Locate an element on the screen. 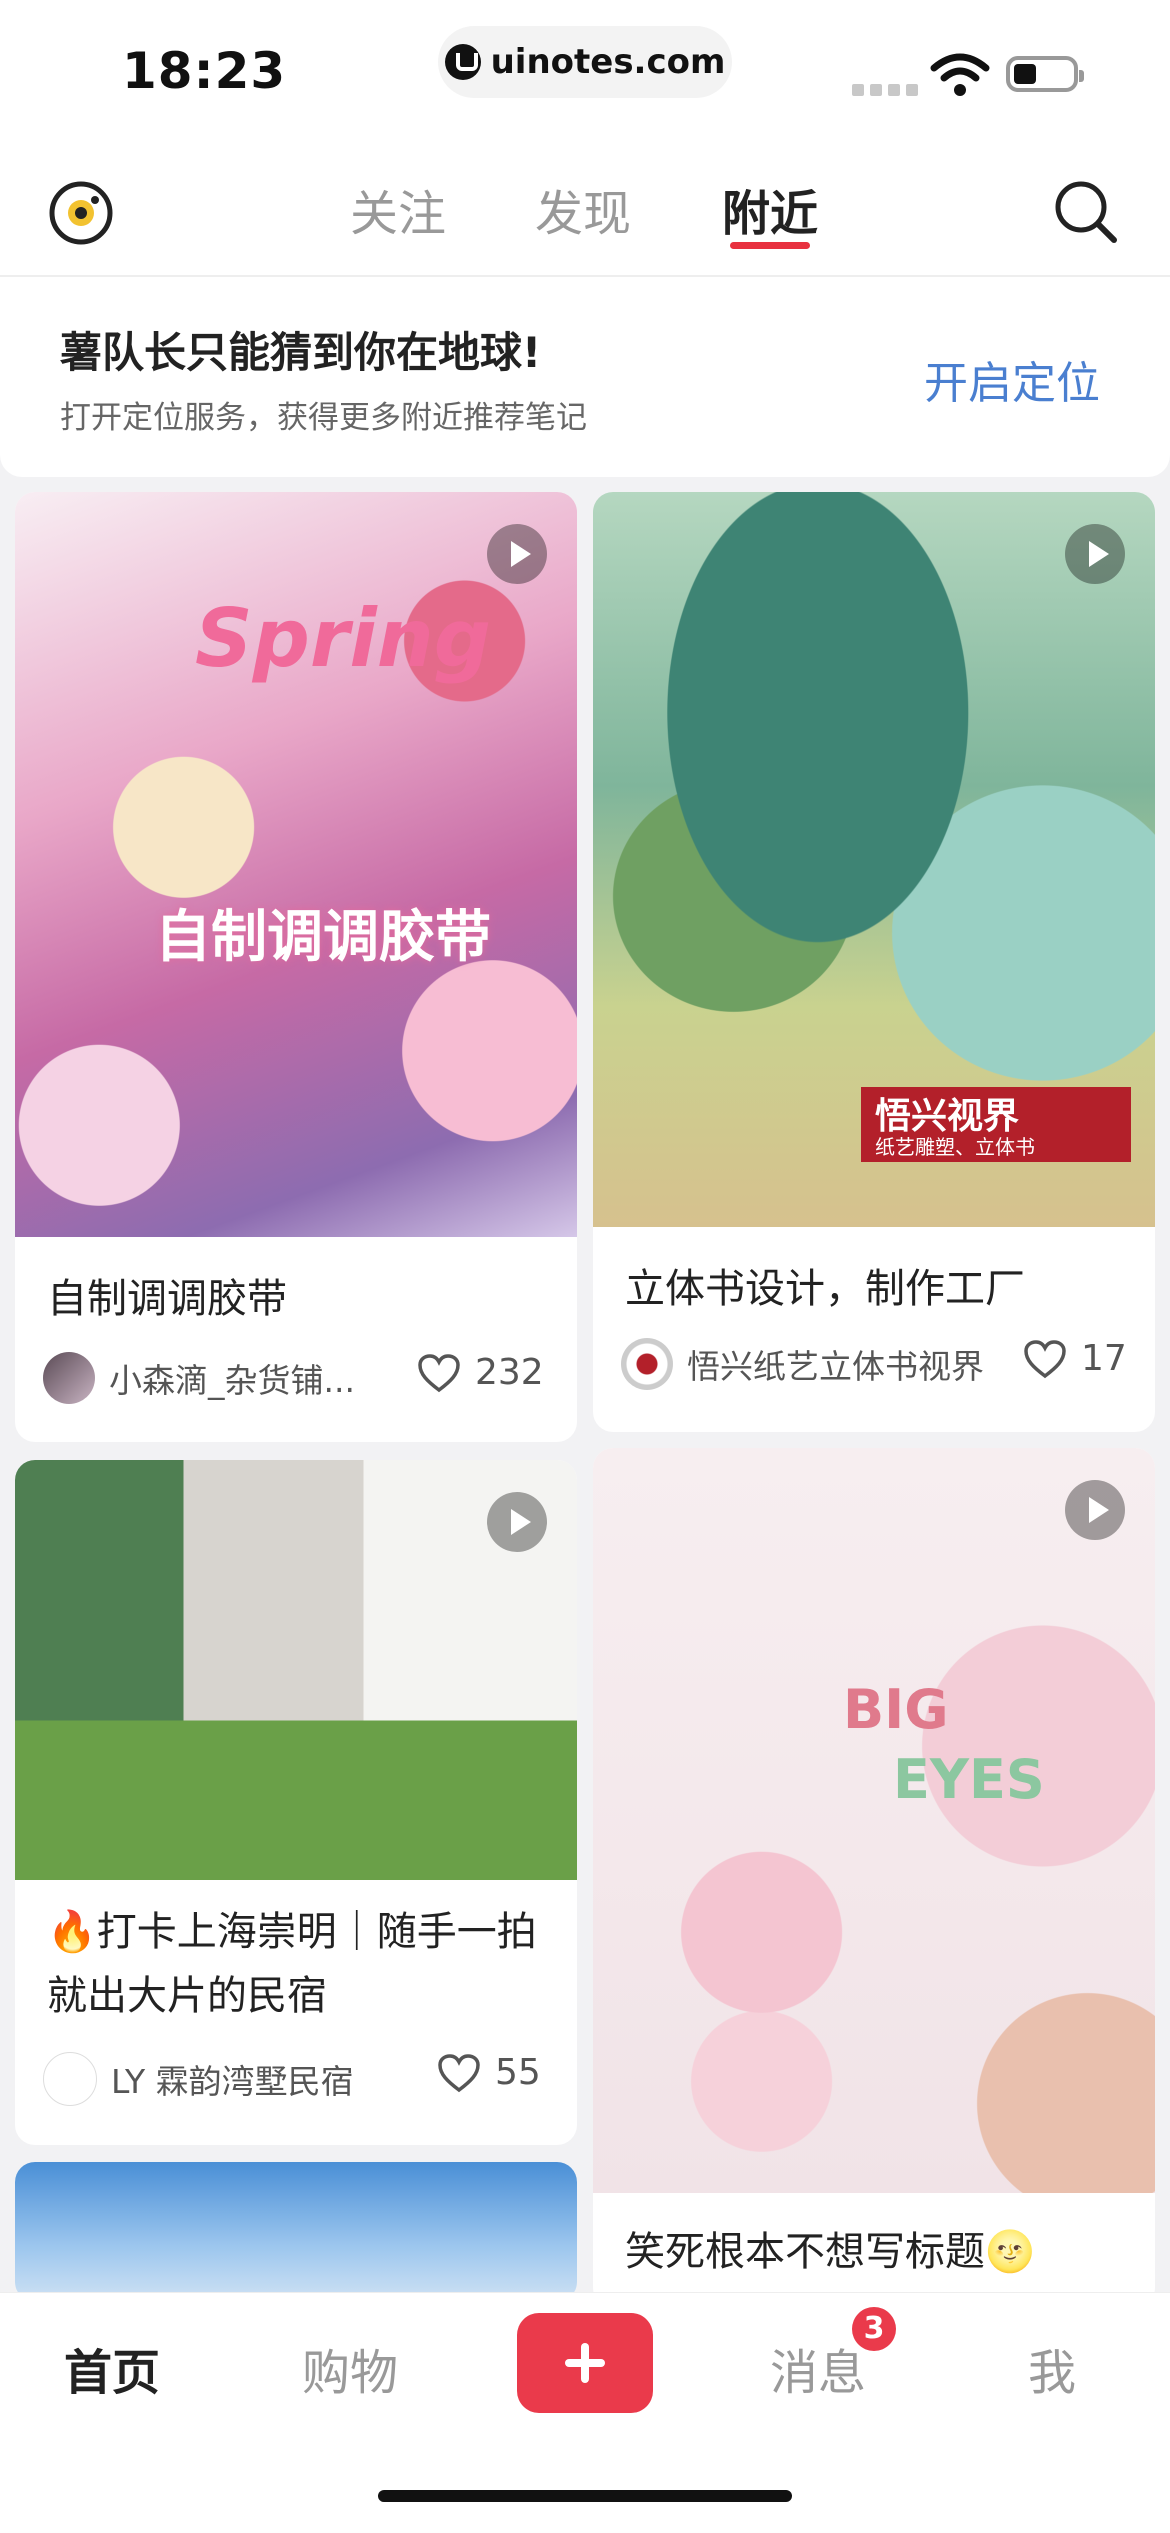 This screenshot has height=2533, width=1170. author-name: LY 霖韵湾墅民宿 is located at coordinates (232, 2081).